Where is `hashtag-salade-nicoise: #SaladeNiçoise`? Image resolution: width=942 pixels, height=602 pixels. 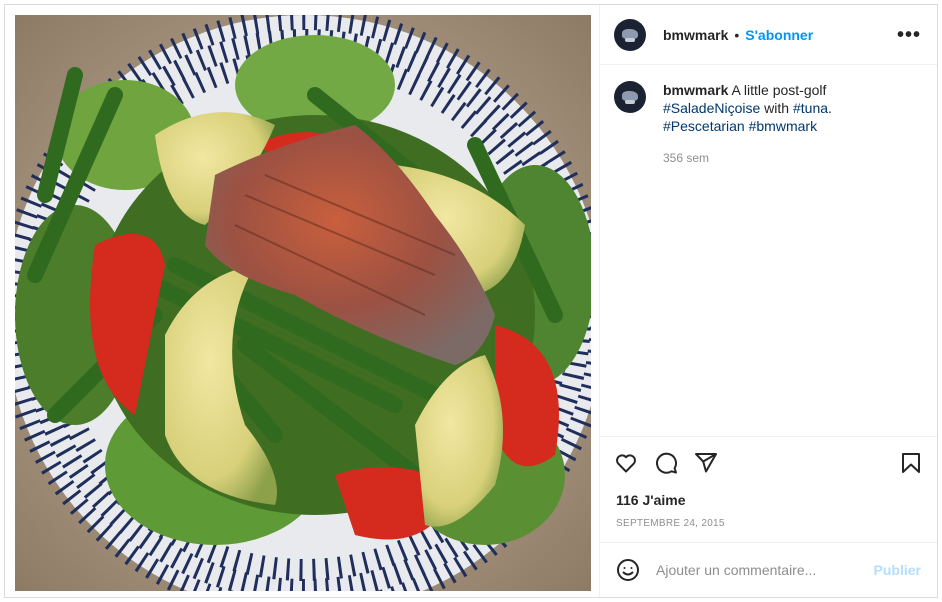 hashtag-salade-nicoise: #SaladeNiçoise is located at coordinates (711, 108).